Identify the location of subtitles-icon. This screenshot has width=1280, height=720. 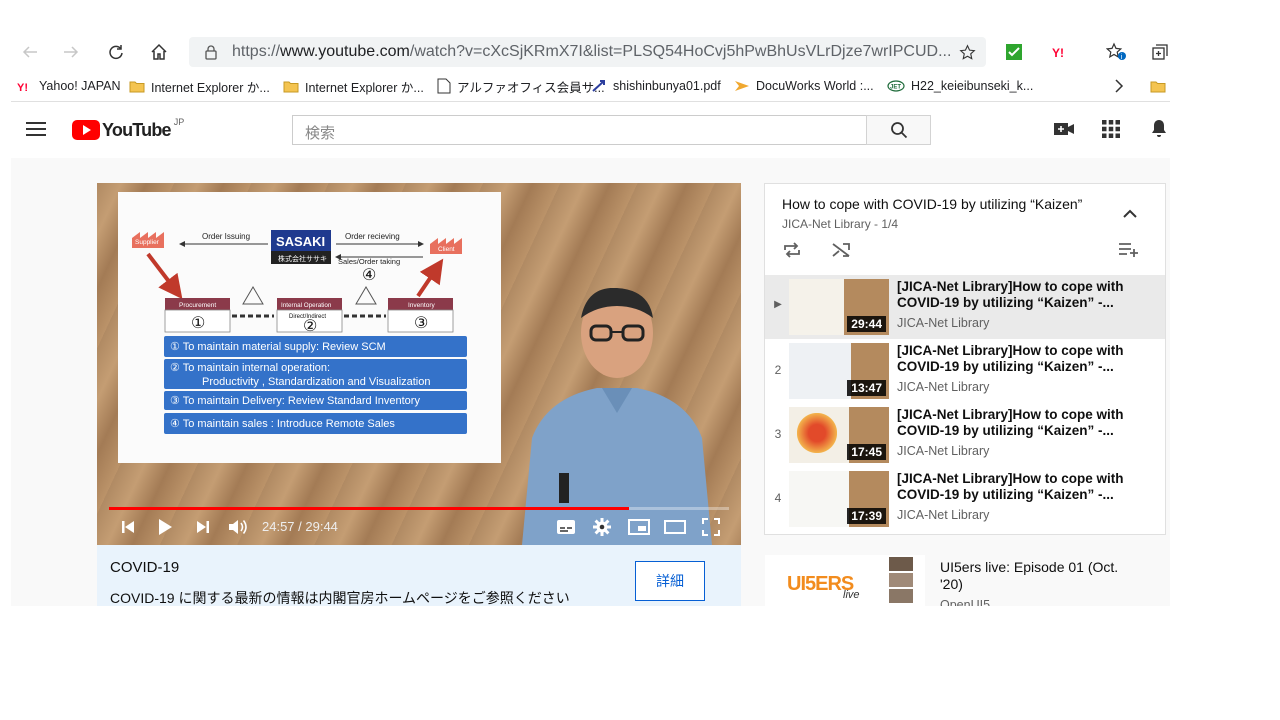
(566, 527).